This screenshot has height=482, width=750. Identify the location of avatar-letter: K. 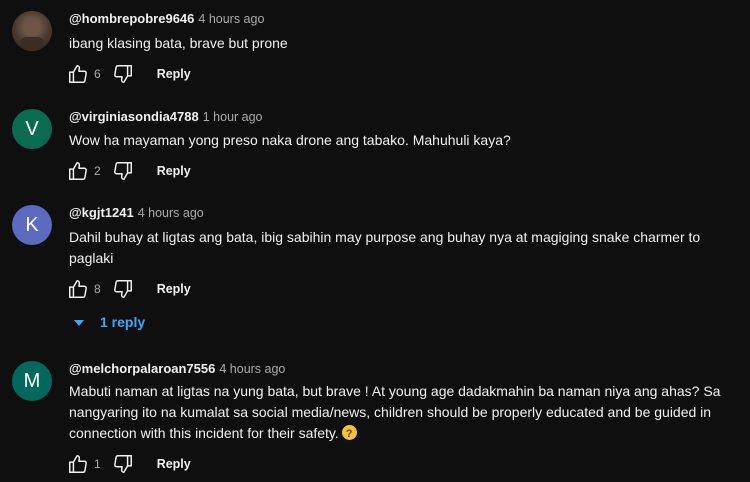
(32, 224).